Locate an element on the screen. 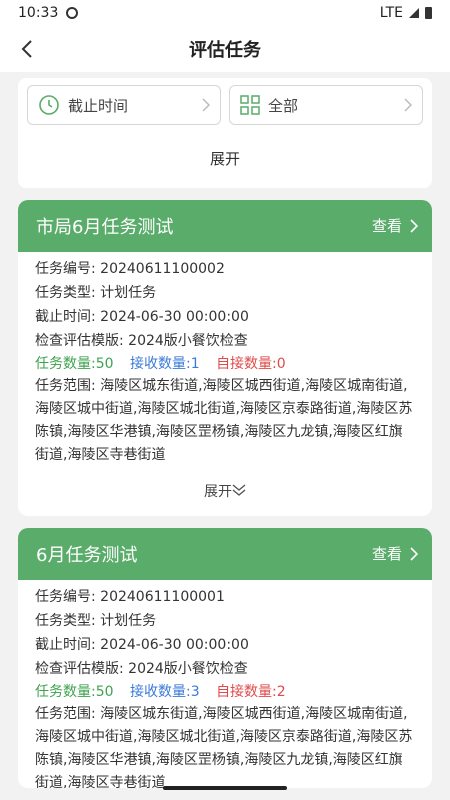 The image size is (450, 800). deadline-filter-label: 截止时间 is located at coordinates (98, 105).